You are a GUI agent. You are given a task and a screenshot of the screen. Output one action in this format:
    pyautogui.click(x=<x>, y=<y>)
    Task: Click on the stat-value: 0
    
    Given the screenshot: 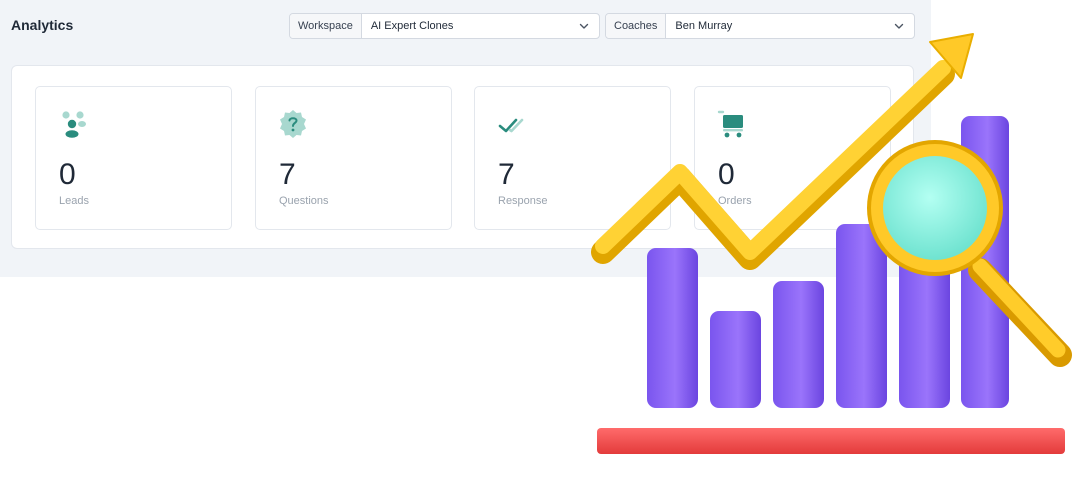 What is the action you would take?
    pyautogui.click(x=67, y=174)
    